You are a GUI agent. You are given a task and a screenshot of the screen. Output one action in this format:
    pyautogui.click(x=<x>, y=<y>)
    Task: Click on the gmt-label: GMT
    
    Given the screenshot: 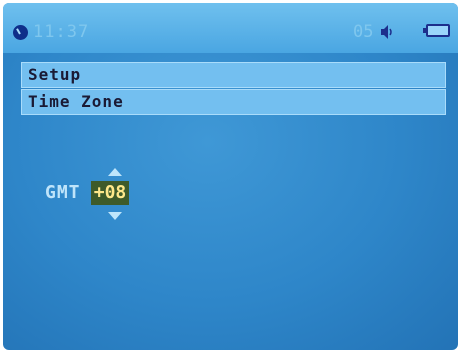 What is the action you would take?
    pyautogui.click(x=63, y=192)
    